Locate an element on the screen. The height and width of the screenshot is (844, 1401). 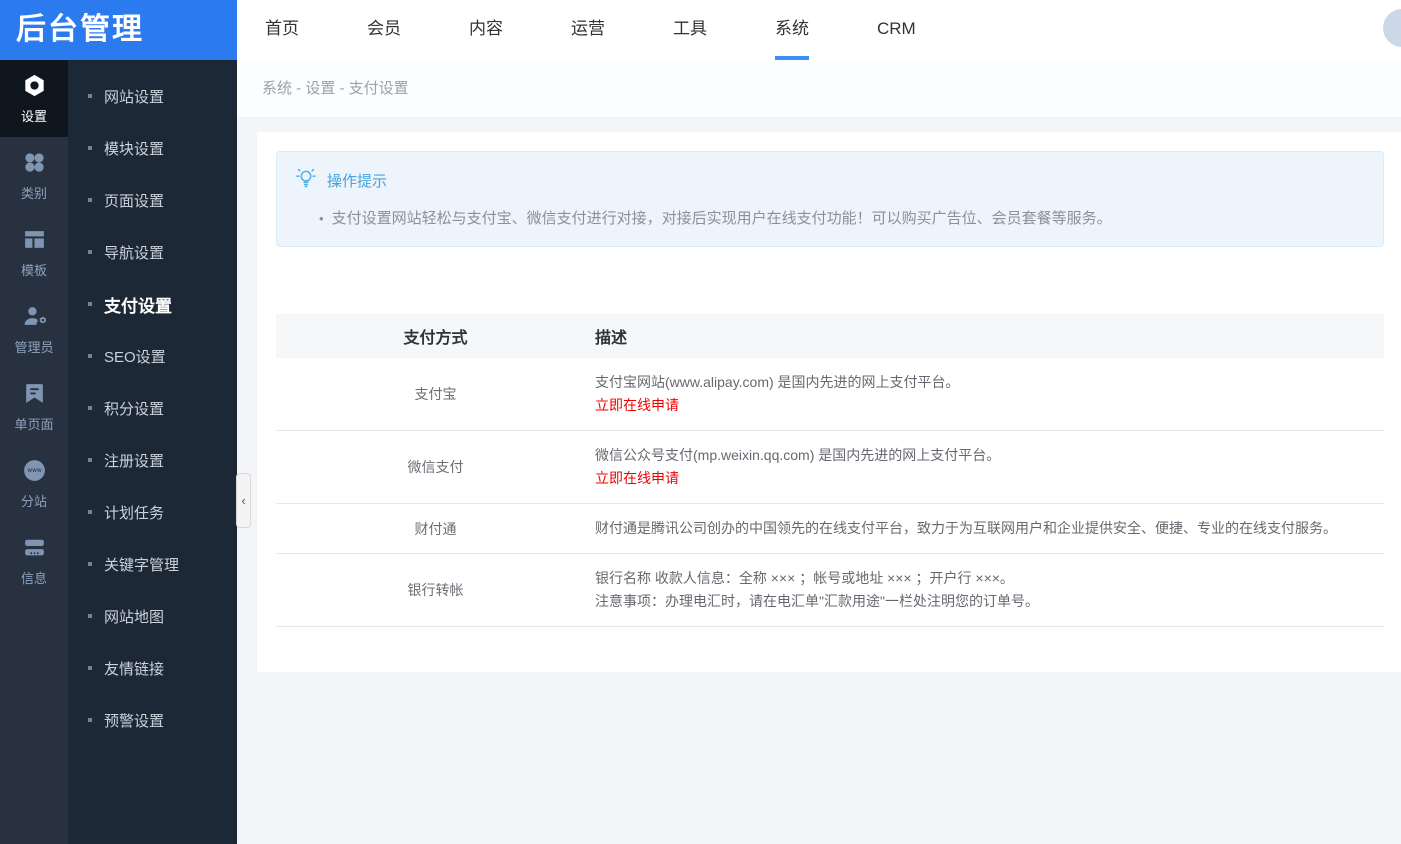
rail-item-single-page: 单页面 is located at coordinates (34, 406).